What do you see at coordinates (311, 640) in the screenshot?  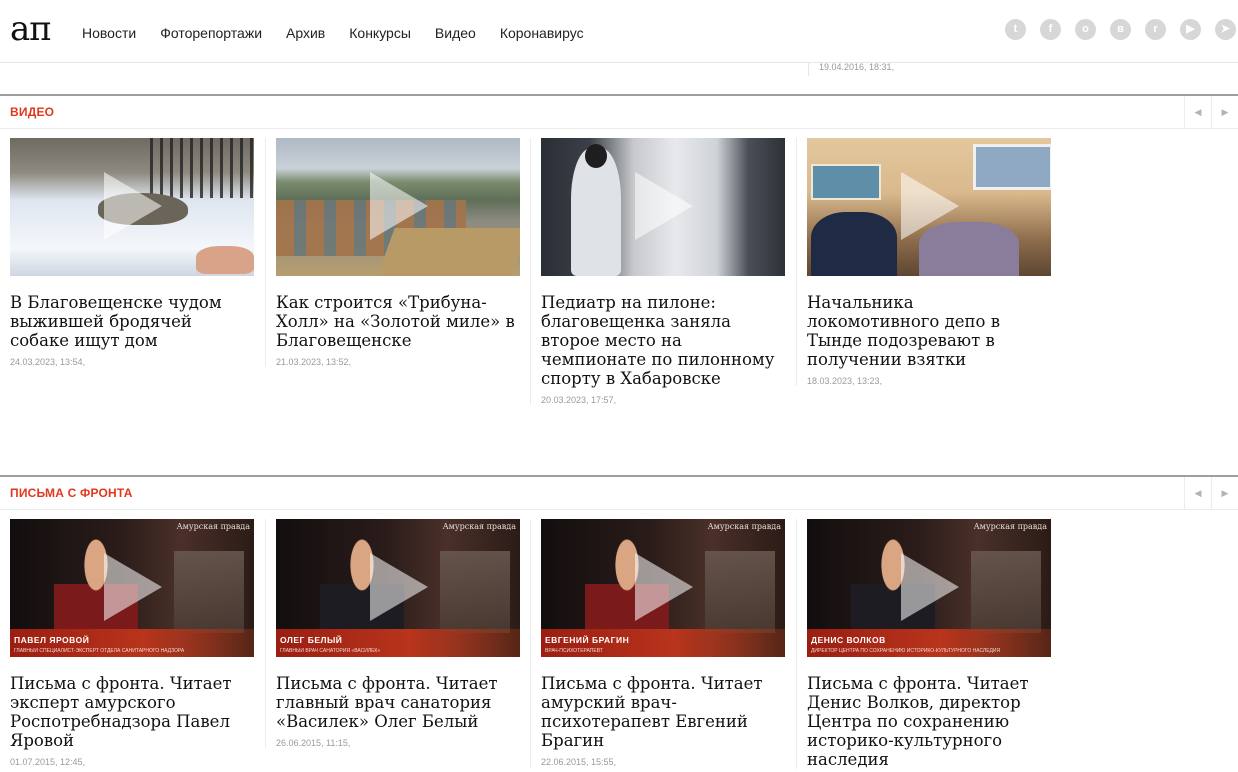 I see `speaker-name: ОЛЕГ БЕЛЫЙ` at bounding box center [311, 640].